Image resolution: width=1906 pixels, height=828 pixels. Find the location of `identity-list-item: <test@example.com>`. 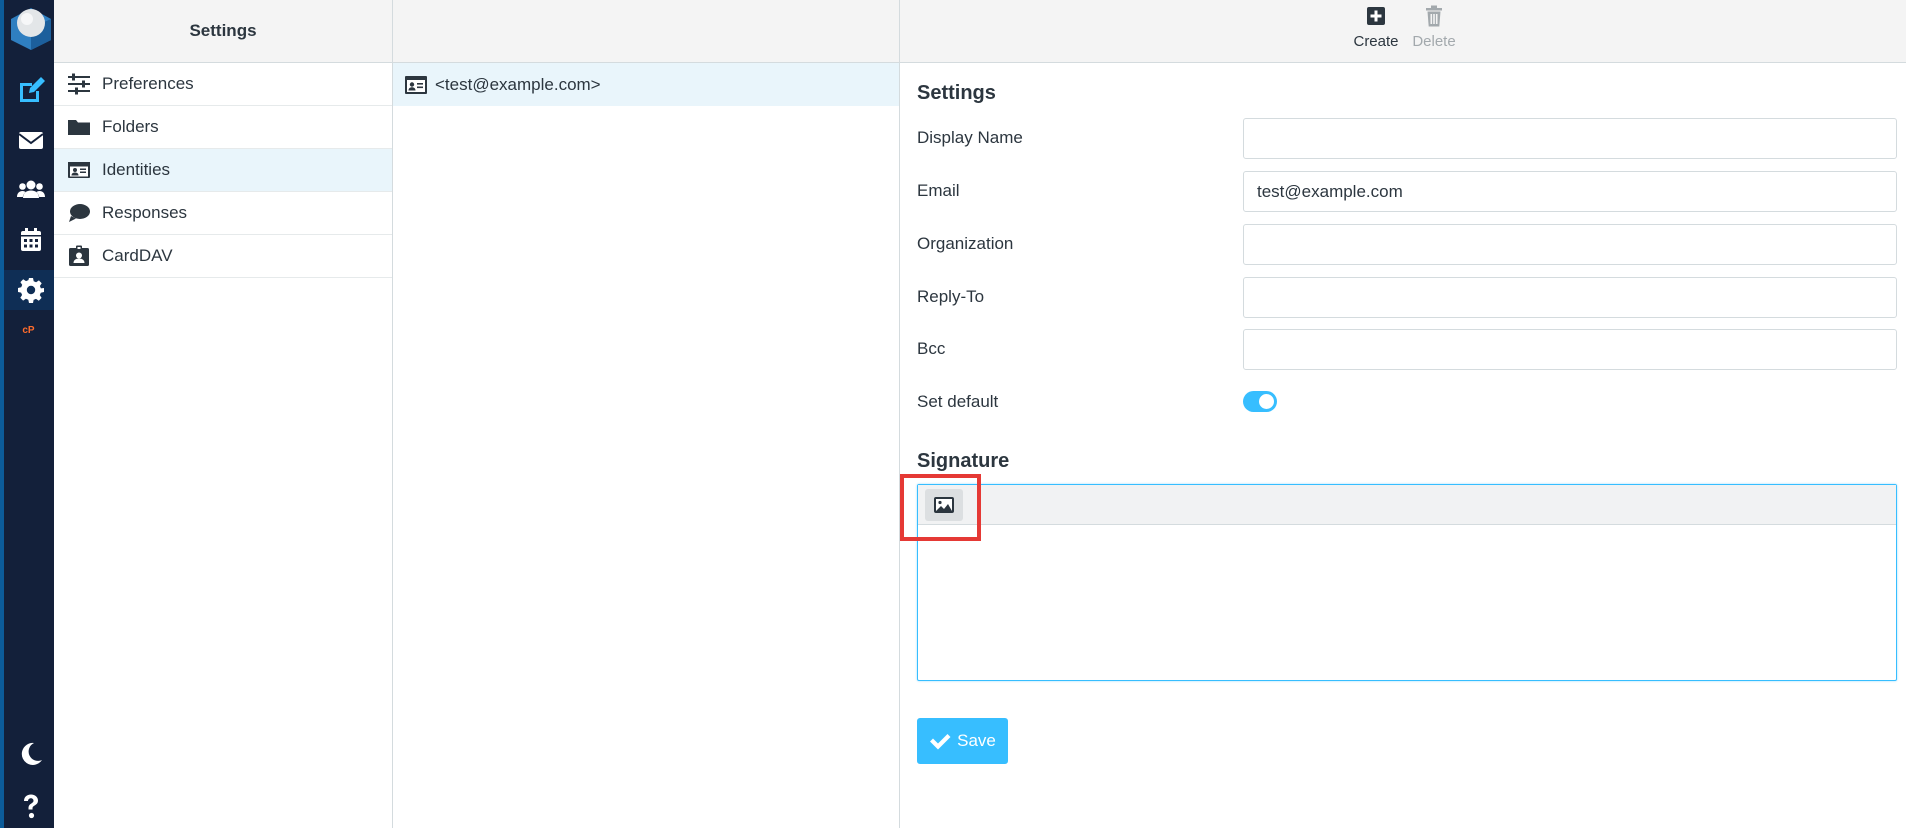

identity-list-item: <test@example.com> is located at coordinates (646, 84).